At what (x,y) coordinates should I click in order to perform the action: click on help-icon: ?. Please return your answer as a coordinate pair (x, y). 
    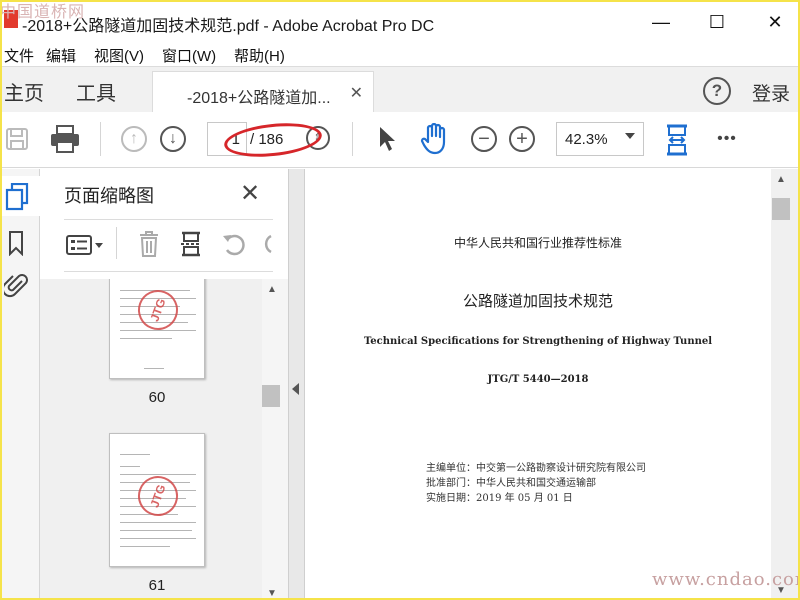
    Looking at the image, I should click on (717, 91).